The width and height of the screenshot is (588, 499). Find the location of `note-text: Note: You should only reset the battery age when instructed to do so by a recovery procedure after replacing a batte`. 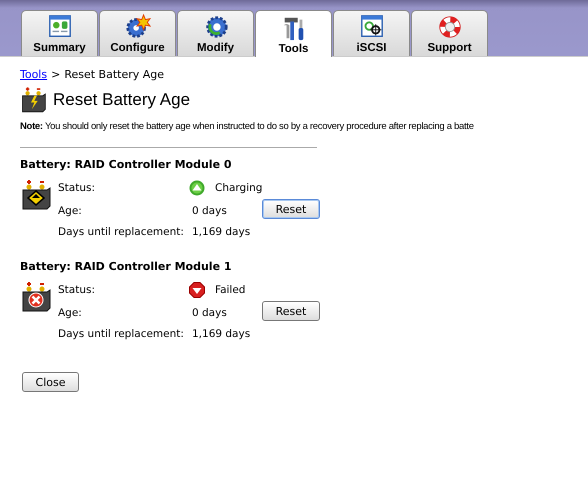

note-text: Note: You should only reset the battery age when instructed to do so by a recovery procedure after replacing a batte is located at coordinates (247, 127).